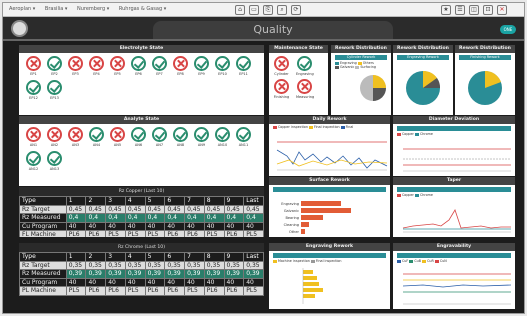 Image resolution: width=527 pixels, height=316 pixels. Describe the element at coordinates (75, 74) in the screenshot. I see `status-item-label: EP3` at that location.